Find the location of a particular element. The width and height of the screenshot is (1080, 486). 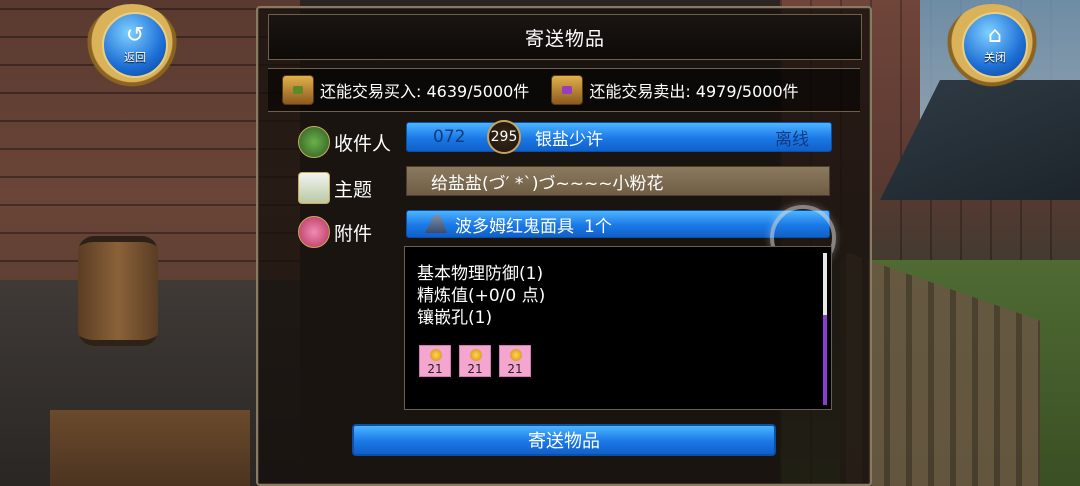

scrollbar is located at coordinates (825, 329).